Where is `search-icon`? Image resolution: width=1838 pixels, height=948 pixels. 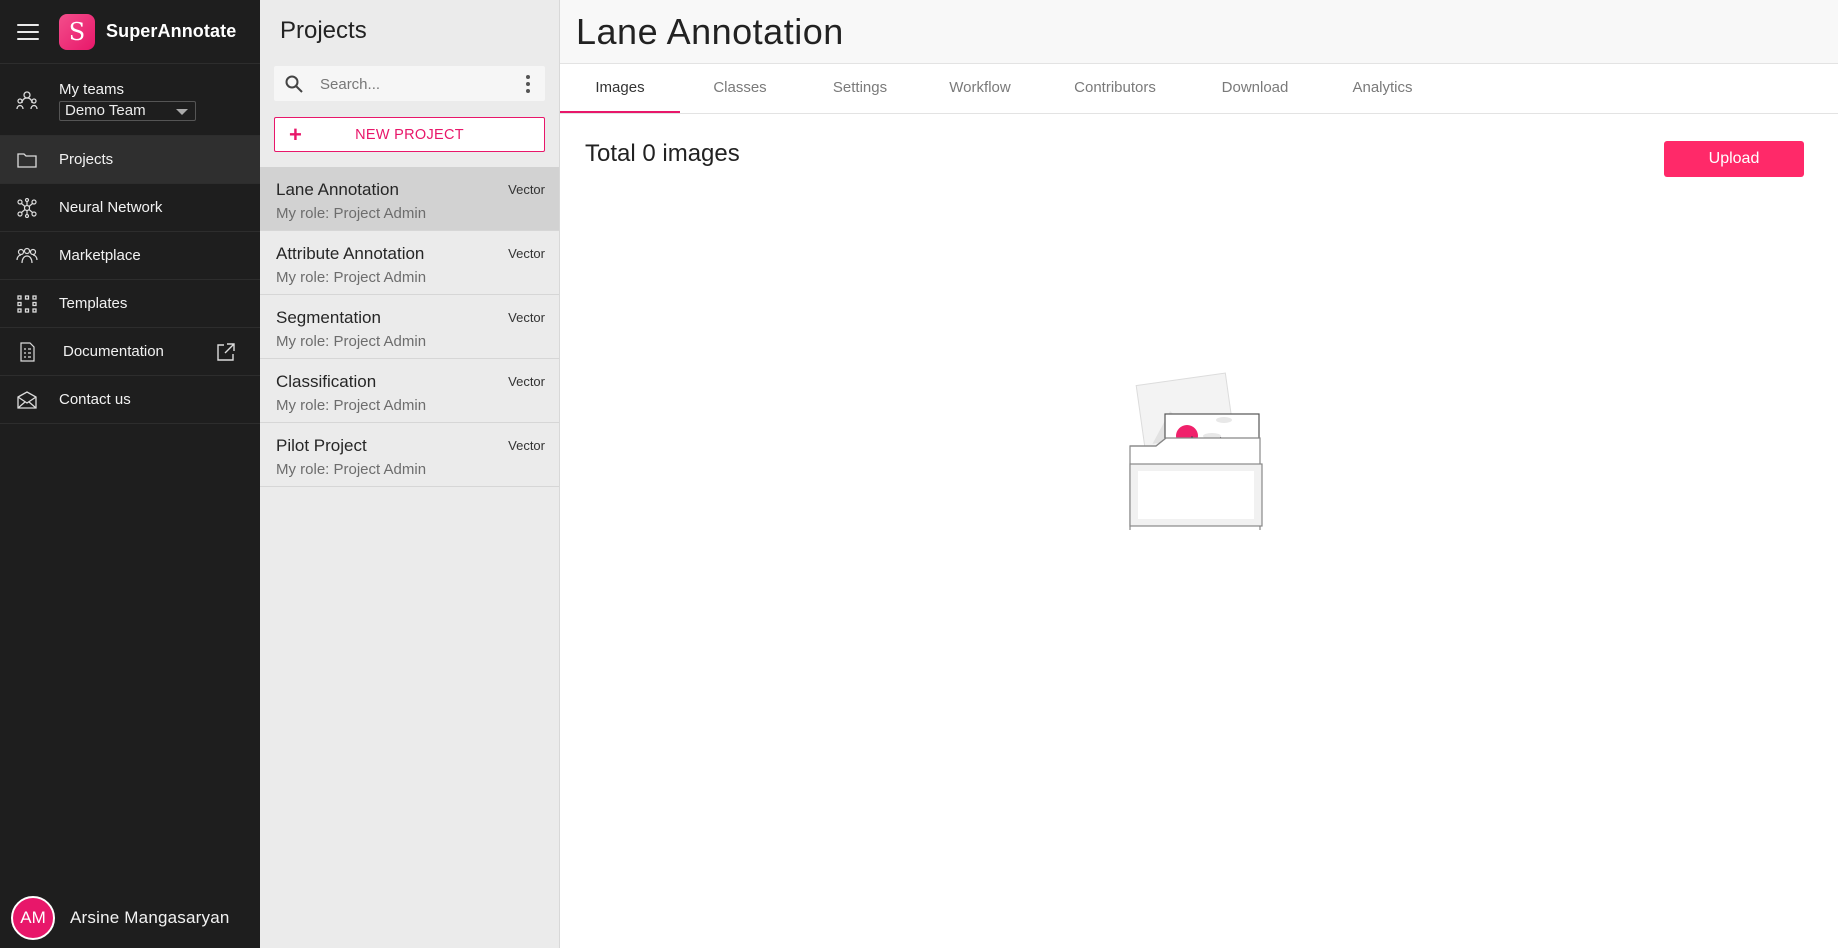 search-icon is located at coordinates (294, 84).